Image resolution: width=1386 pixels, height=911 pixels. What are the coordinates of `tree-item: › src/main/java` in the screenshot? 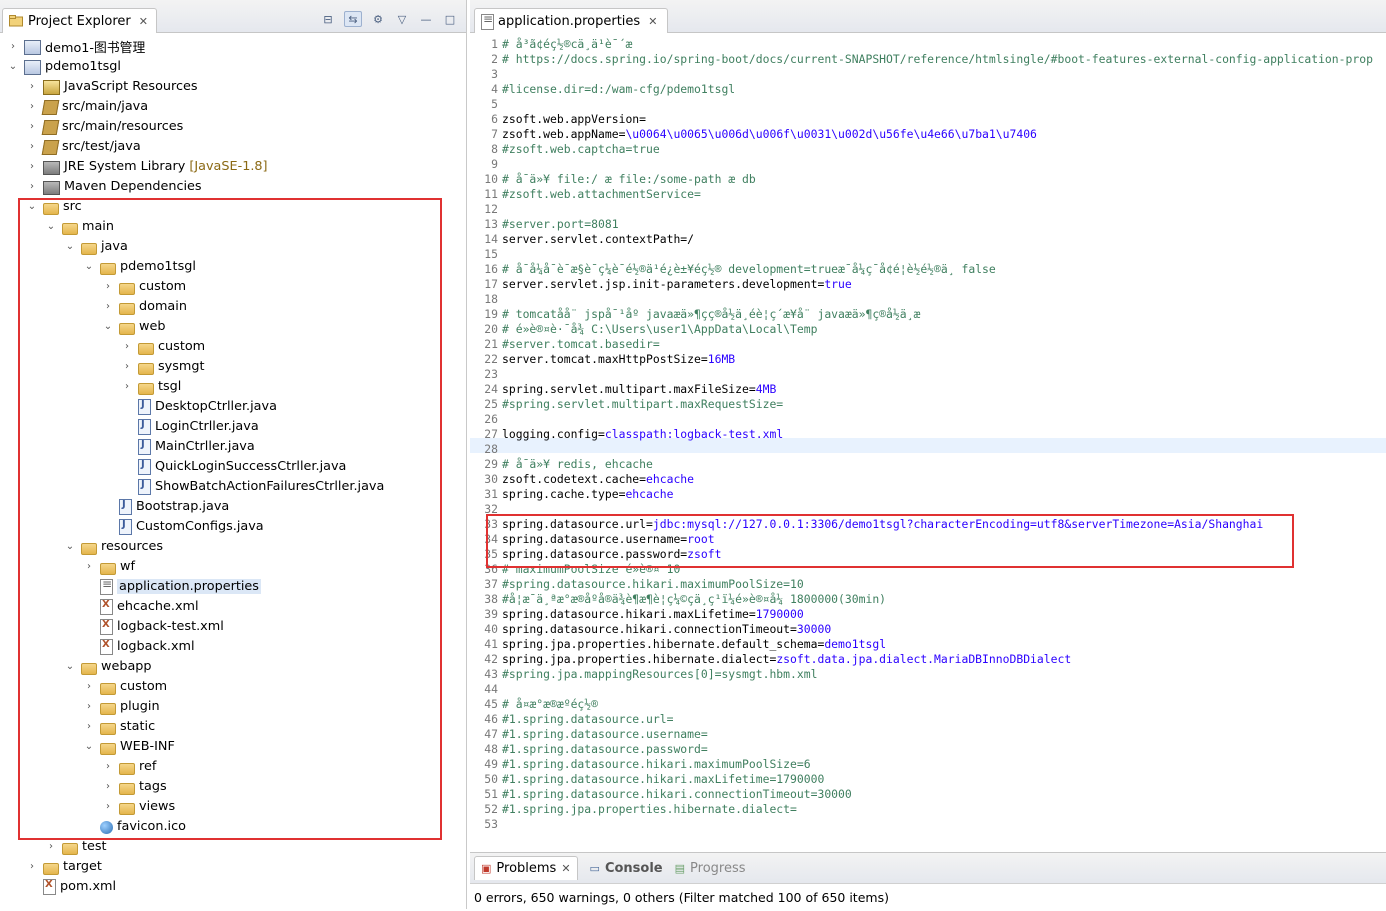 It's located at (86, 106).